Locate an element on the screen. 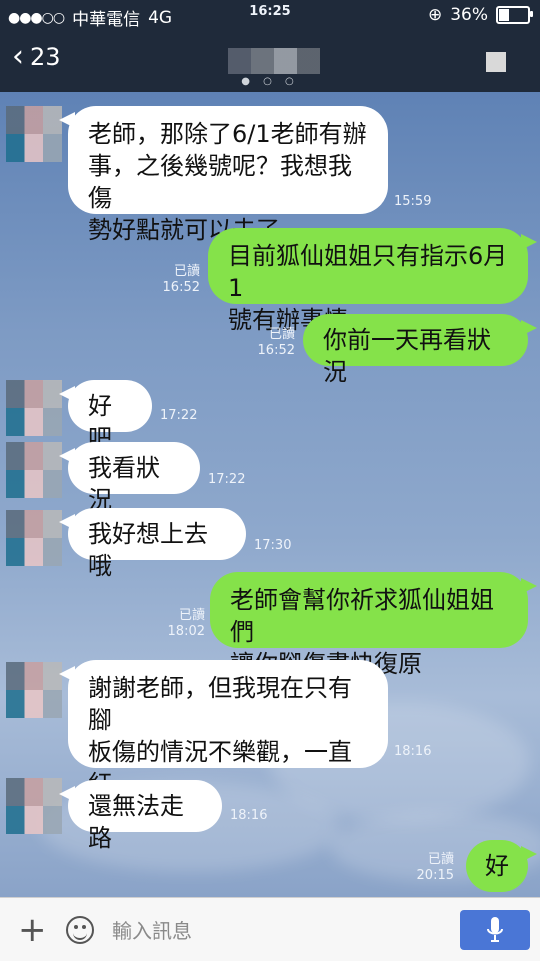 This screenshot has width=540, height=961. chat-header: ‹ 23 ● ○ ○ is located at coordinates (270, 61).